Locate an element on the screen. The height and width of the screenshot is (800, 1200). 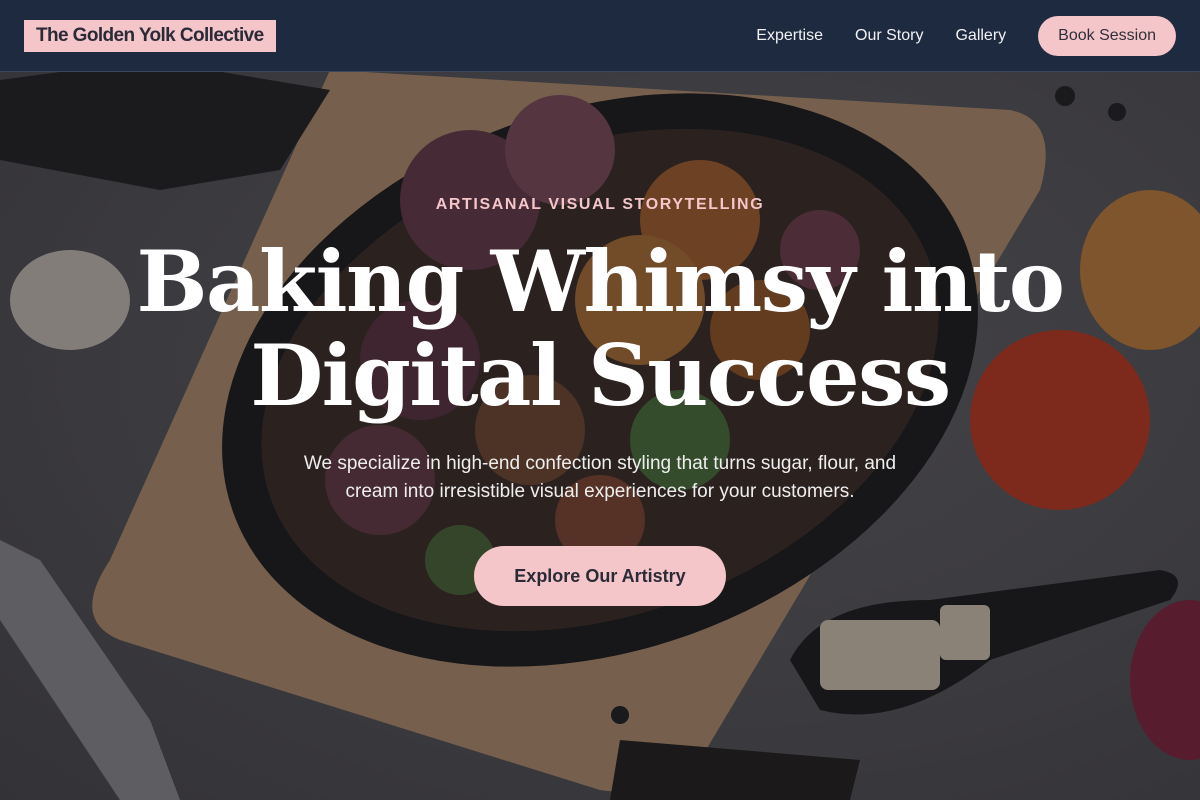
brand-logo: The Golden Yolk Collective is located at coordinates (150, 35).